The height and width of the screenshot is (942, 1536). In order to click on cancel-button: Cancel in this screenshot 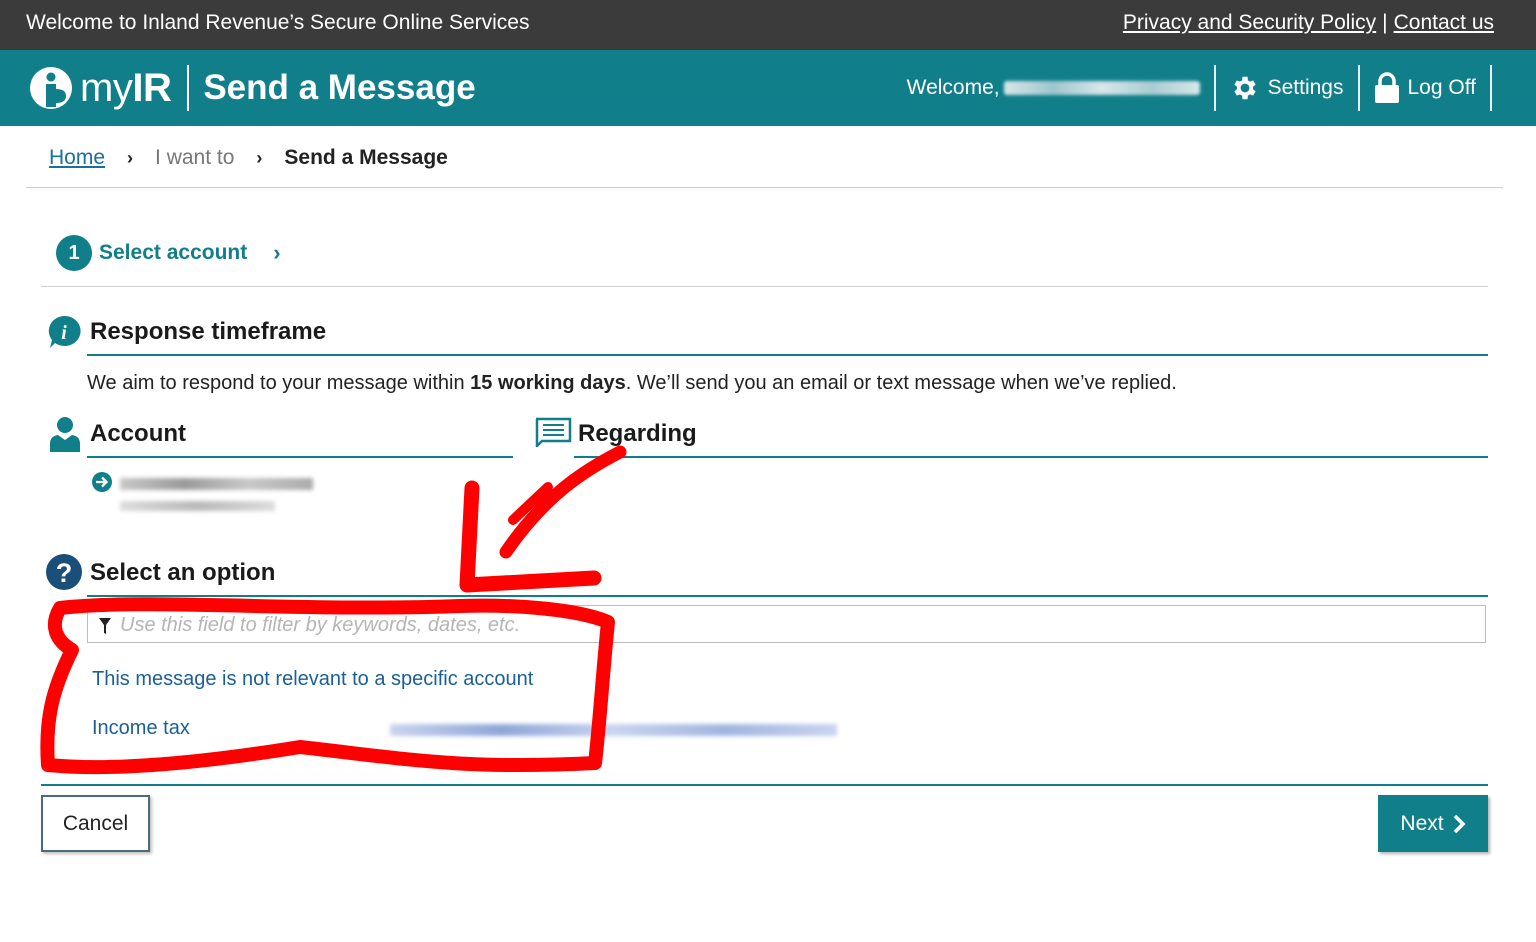, I will do `click(95, 823)`.